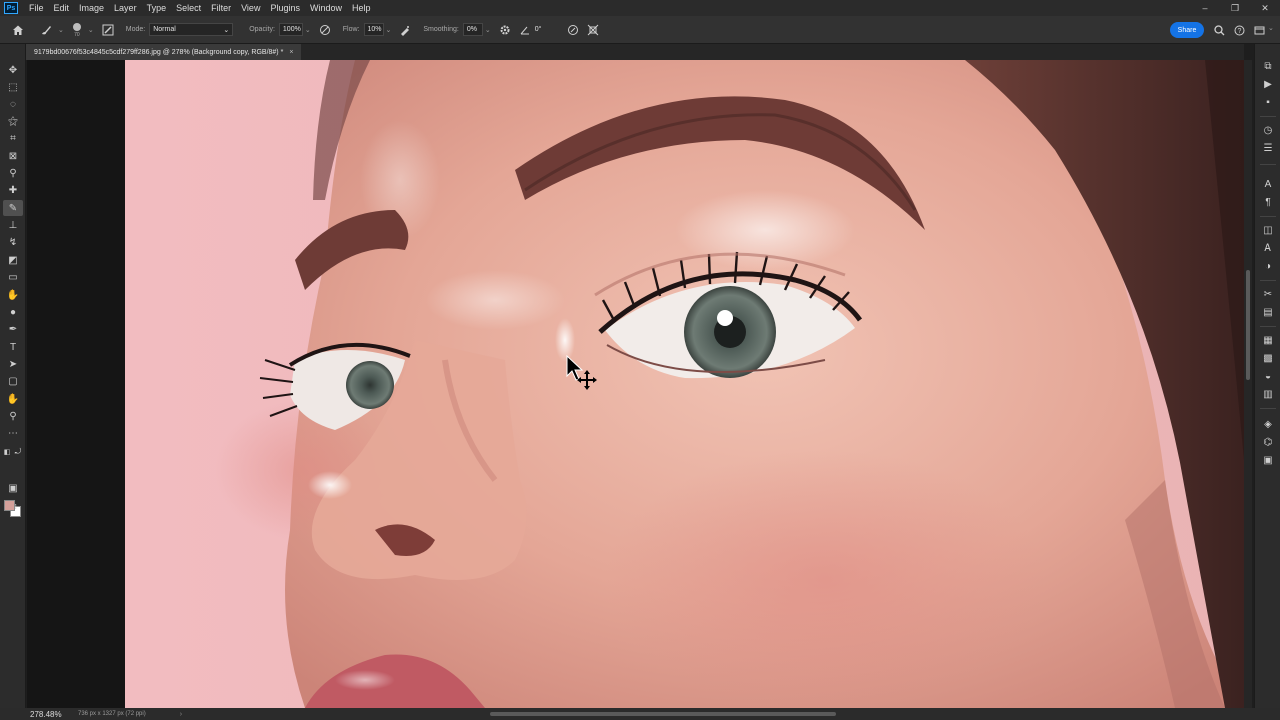  What do you see at coordinates (1259, 30) in the screenshot?
I see `workspace-icon` at bounding box center [1259, 30].